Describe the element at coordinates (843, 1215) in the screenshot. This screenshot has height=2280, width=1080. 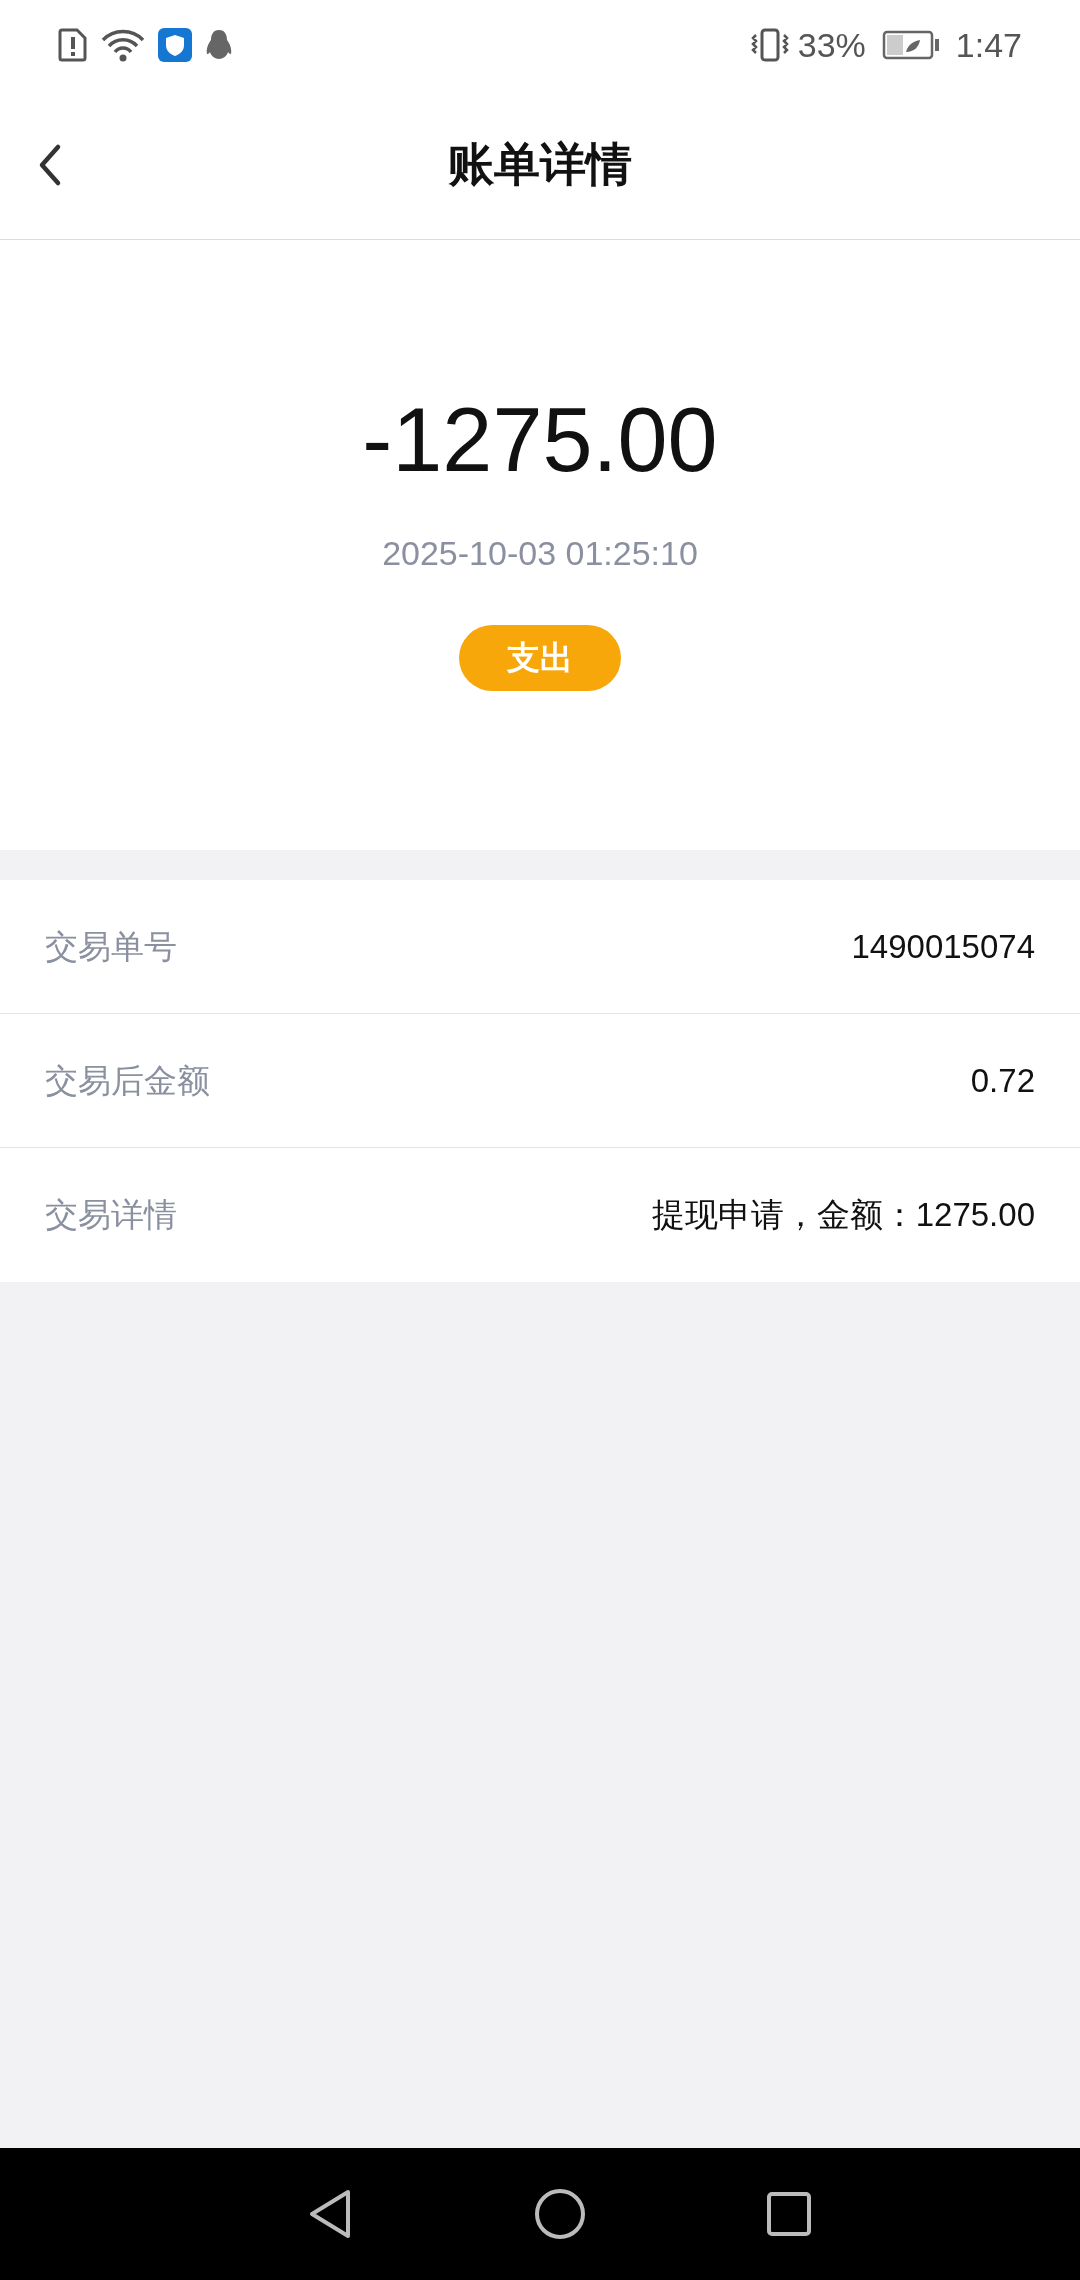
I see `detail-value: 提现申请，金额：1275.00` at that location.